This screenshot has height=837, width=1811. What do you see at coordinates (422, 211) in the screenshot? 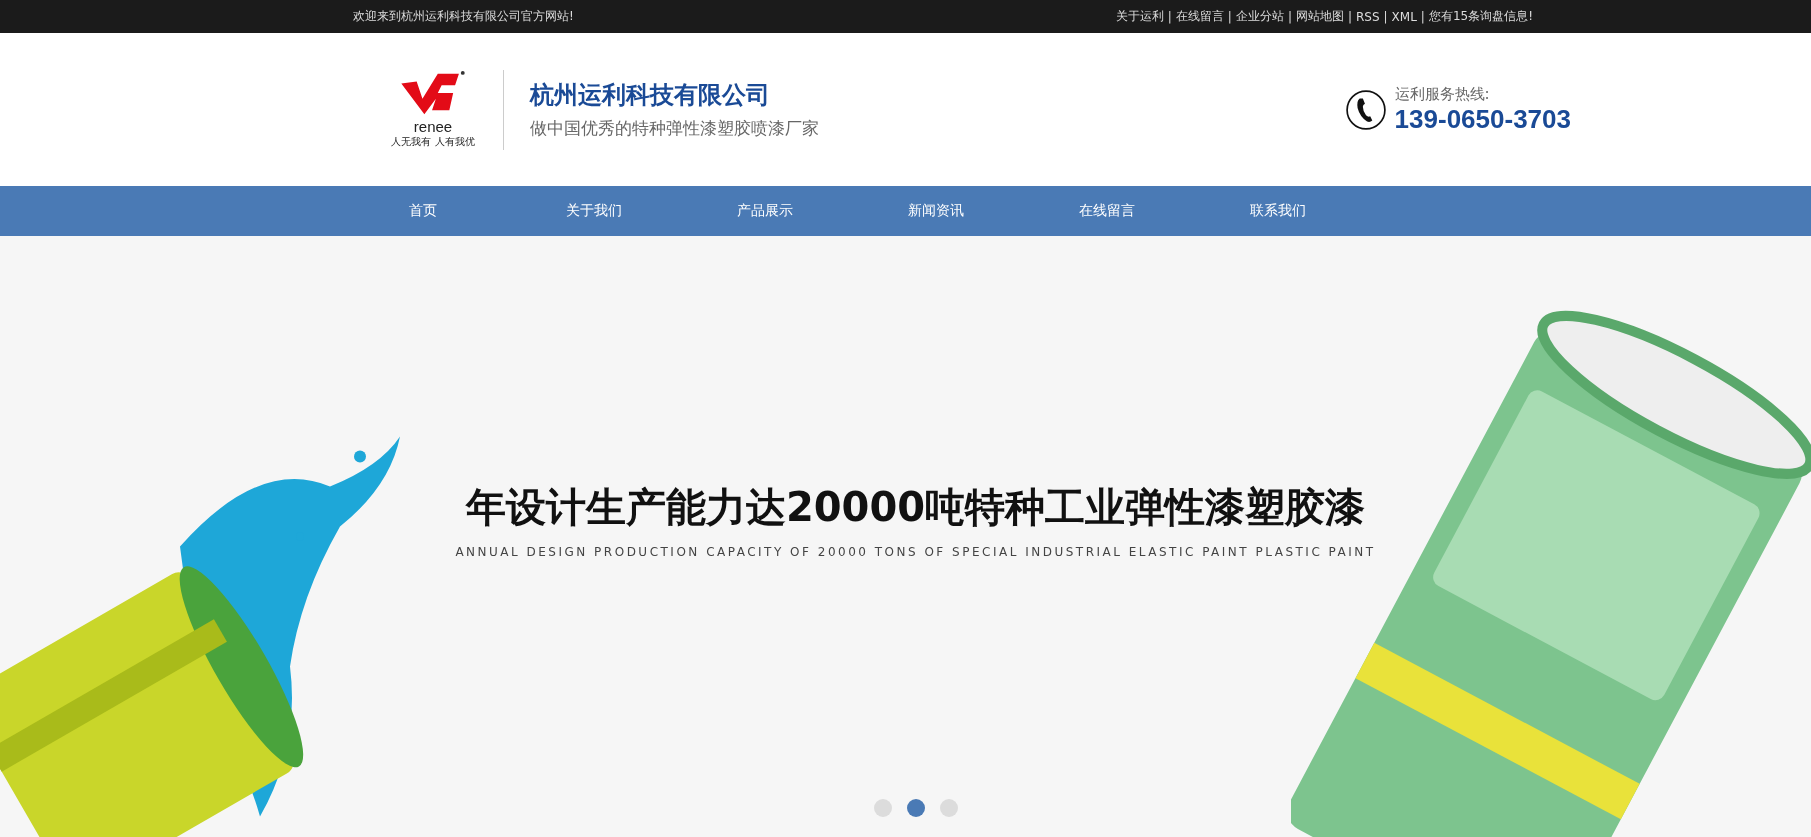
I see `nav-item: 首页` at bounding box center [422, 211].